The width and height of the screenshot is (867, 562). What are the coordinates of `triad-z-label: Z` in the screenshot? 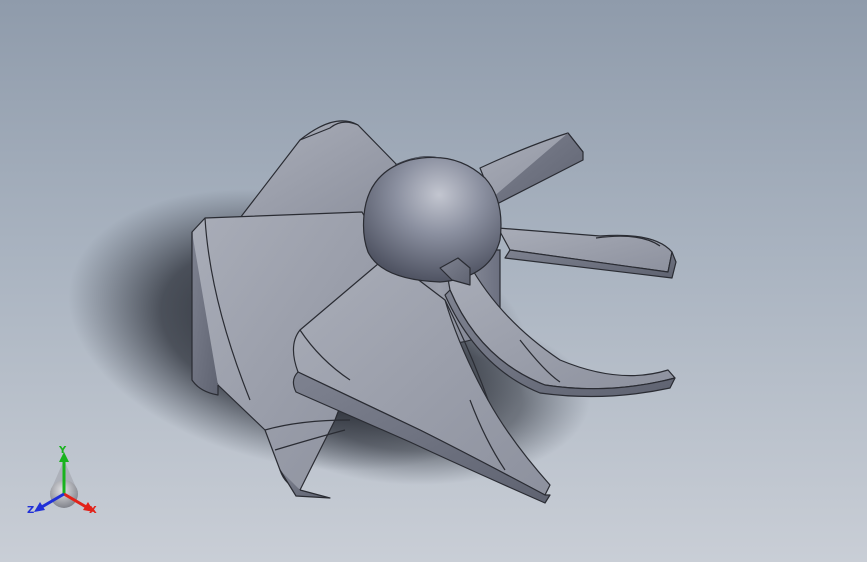 It's located at (31, 510).